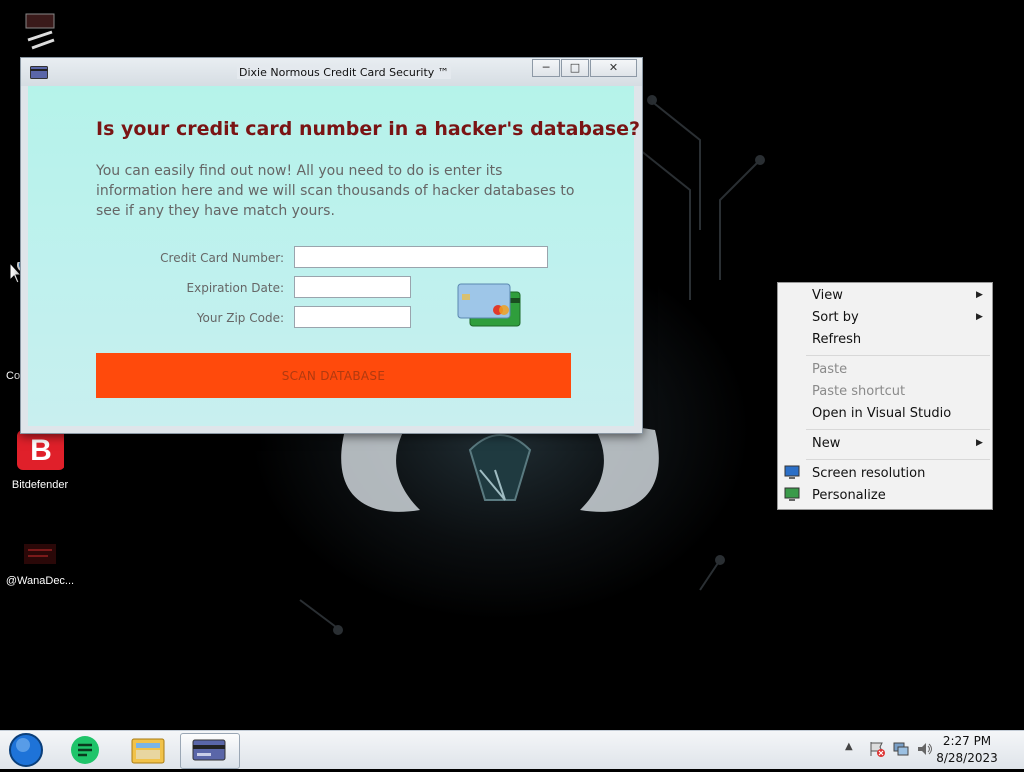 The width and height of the screenshot is (1024, 772). Describe the element at coordinates (222, 258) in the screenshot. I see `card-number-label: Credit Card Number:` at that location.